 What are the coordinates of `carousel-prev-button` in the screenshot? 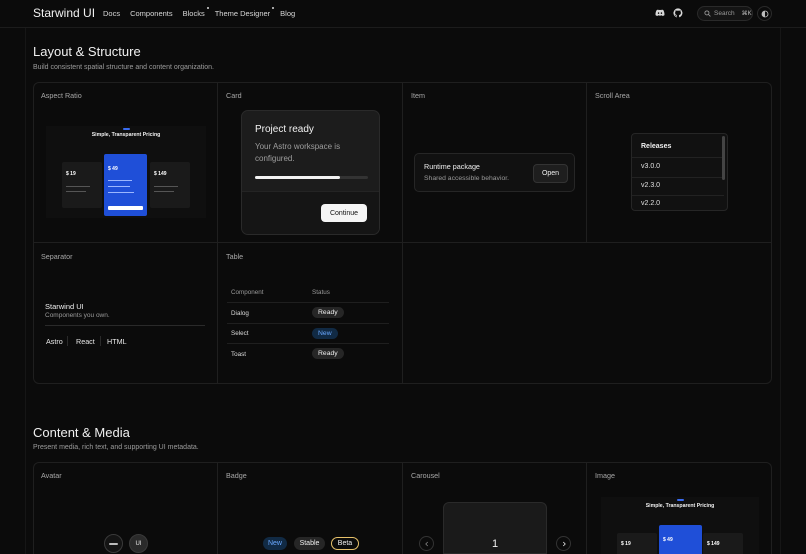 It's located at (426, 543).